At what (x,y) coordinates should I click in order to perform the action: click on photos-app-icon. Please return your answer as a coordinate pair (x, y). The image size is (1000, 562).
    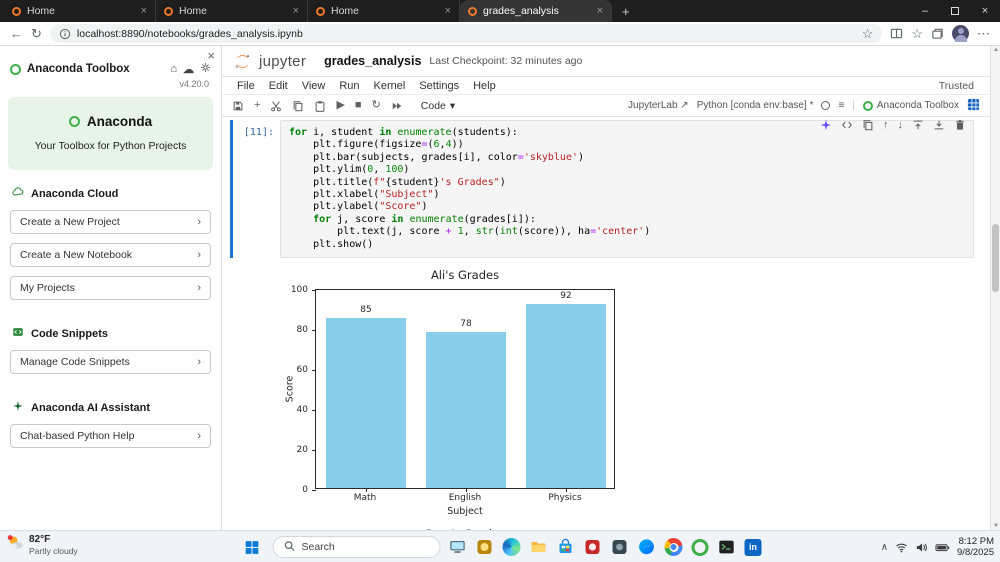
    Looking at the image, I should click on (593, 547).